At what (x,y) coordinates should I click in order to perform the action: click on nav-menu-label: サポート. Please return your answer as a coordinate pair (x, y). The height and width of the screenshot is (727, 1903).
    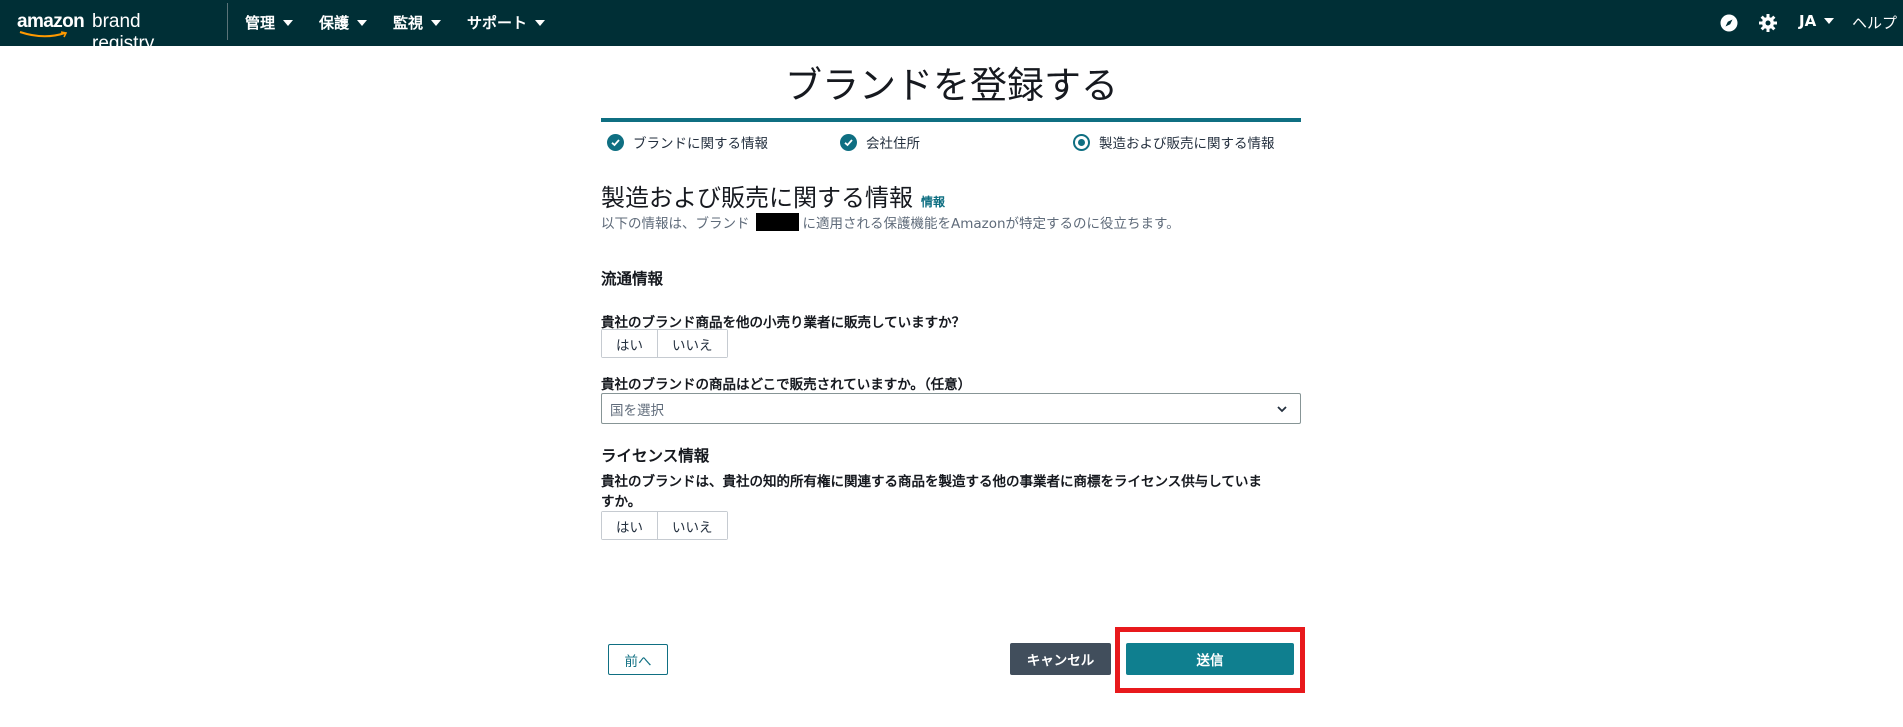
    Looking at the image, I should click on (497, 23).